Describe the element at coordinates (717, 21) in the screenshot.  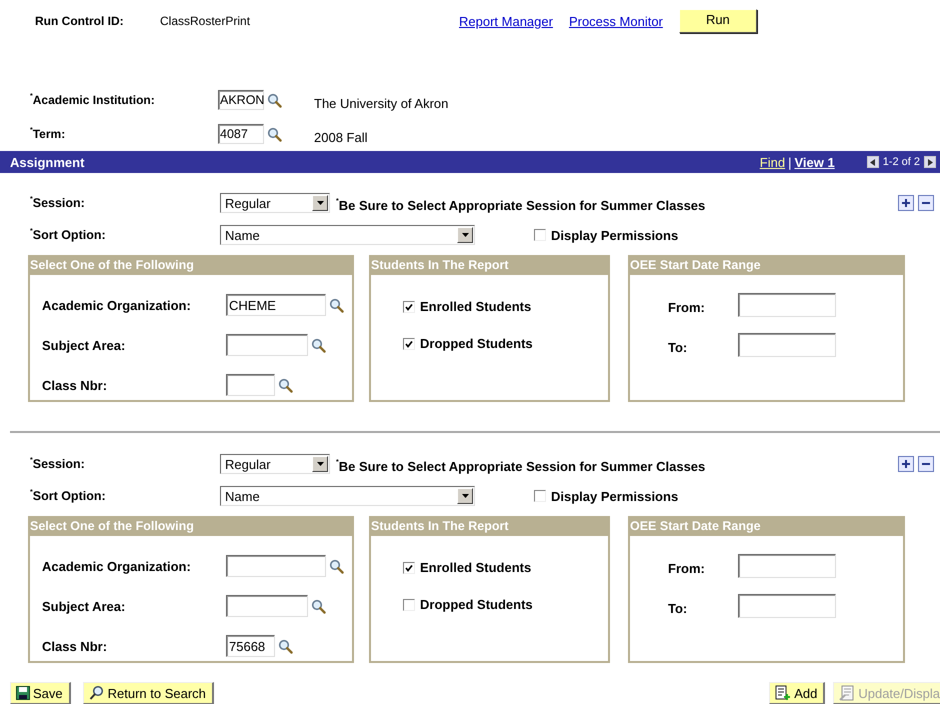
I see `run-button: Run` at that location.